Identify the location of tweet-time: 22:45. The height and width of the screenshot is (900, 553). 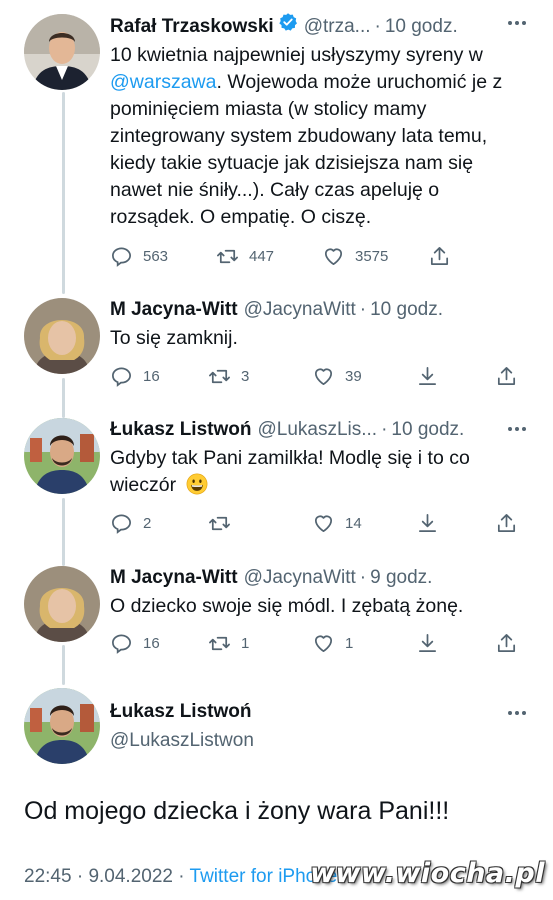
(48, 876).